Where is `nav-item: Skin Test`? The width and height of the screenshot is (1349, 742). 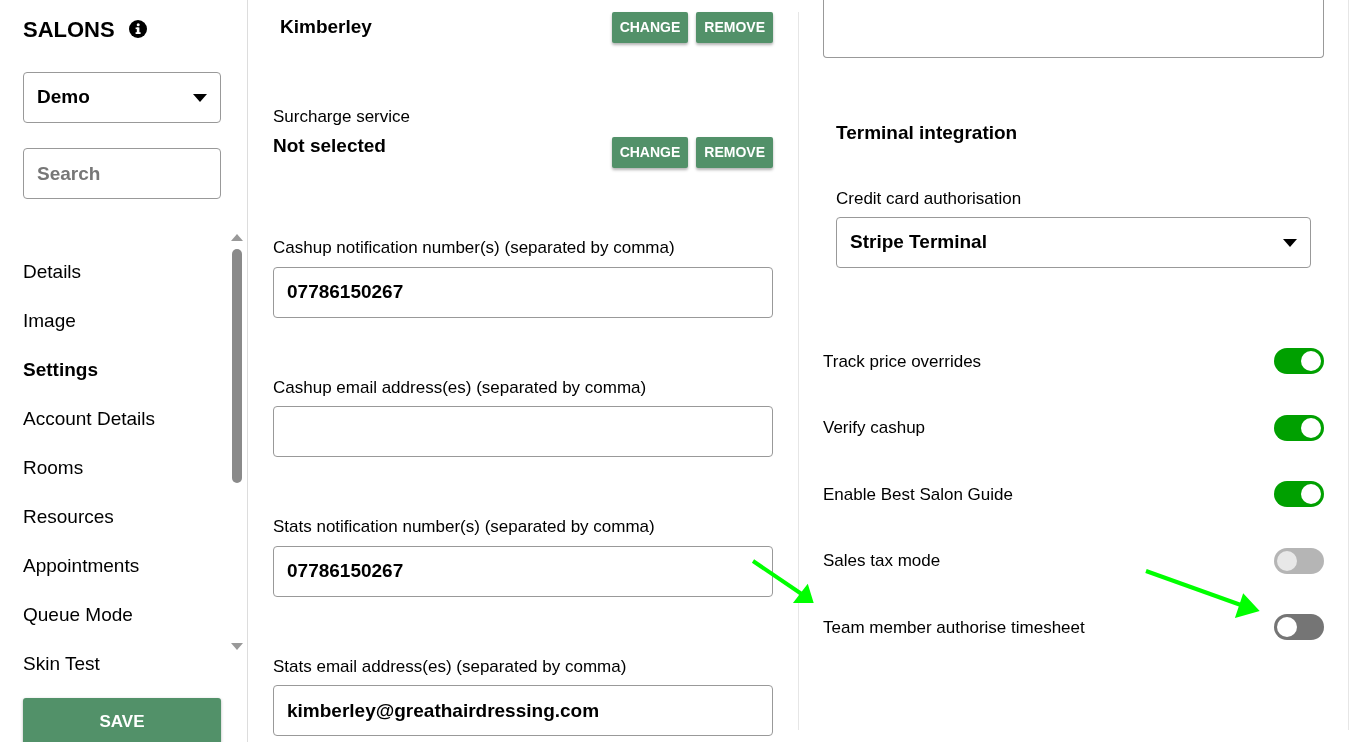
nav-item: Skin Test is located at coordinates (122, 664).